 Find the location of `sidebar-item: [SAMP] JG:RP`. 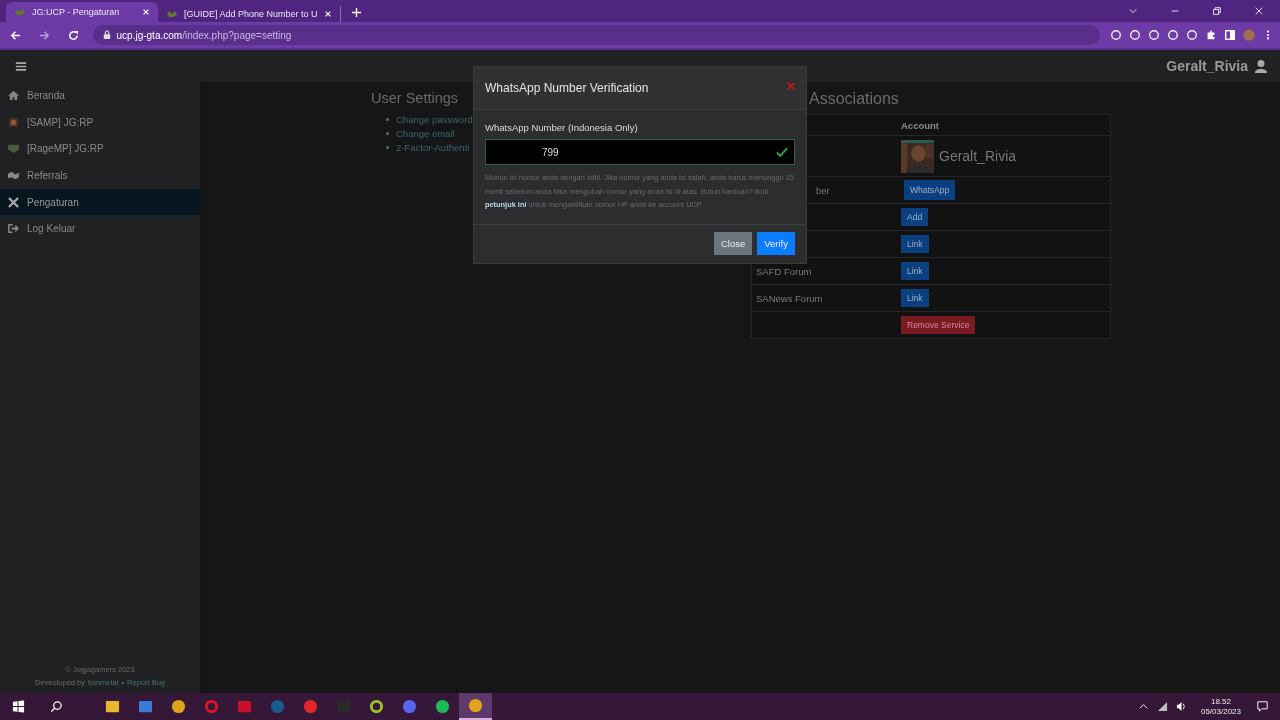

sidebar-item: [SAMP] JG:RP is located at coordinates (100, 122).